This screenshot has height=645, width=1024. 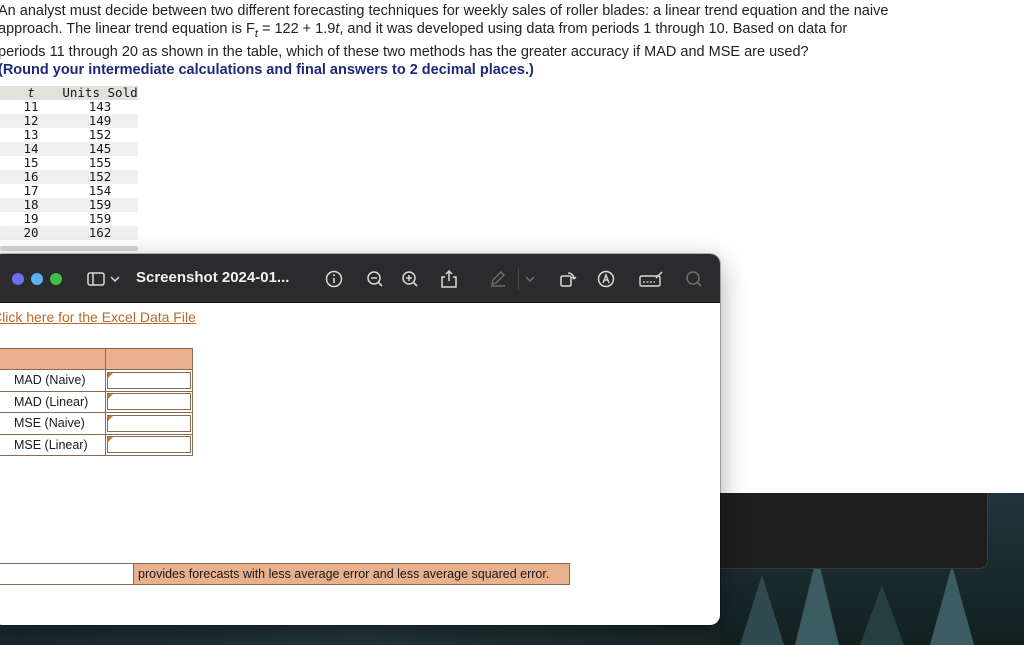 What do you see at coordinates (694, 279) in the screenshot?
I see `search-icon` at bounding box center [694, 279].